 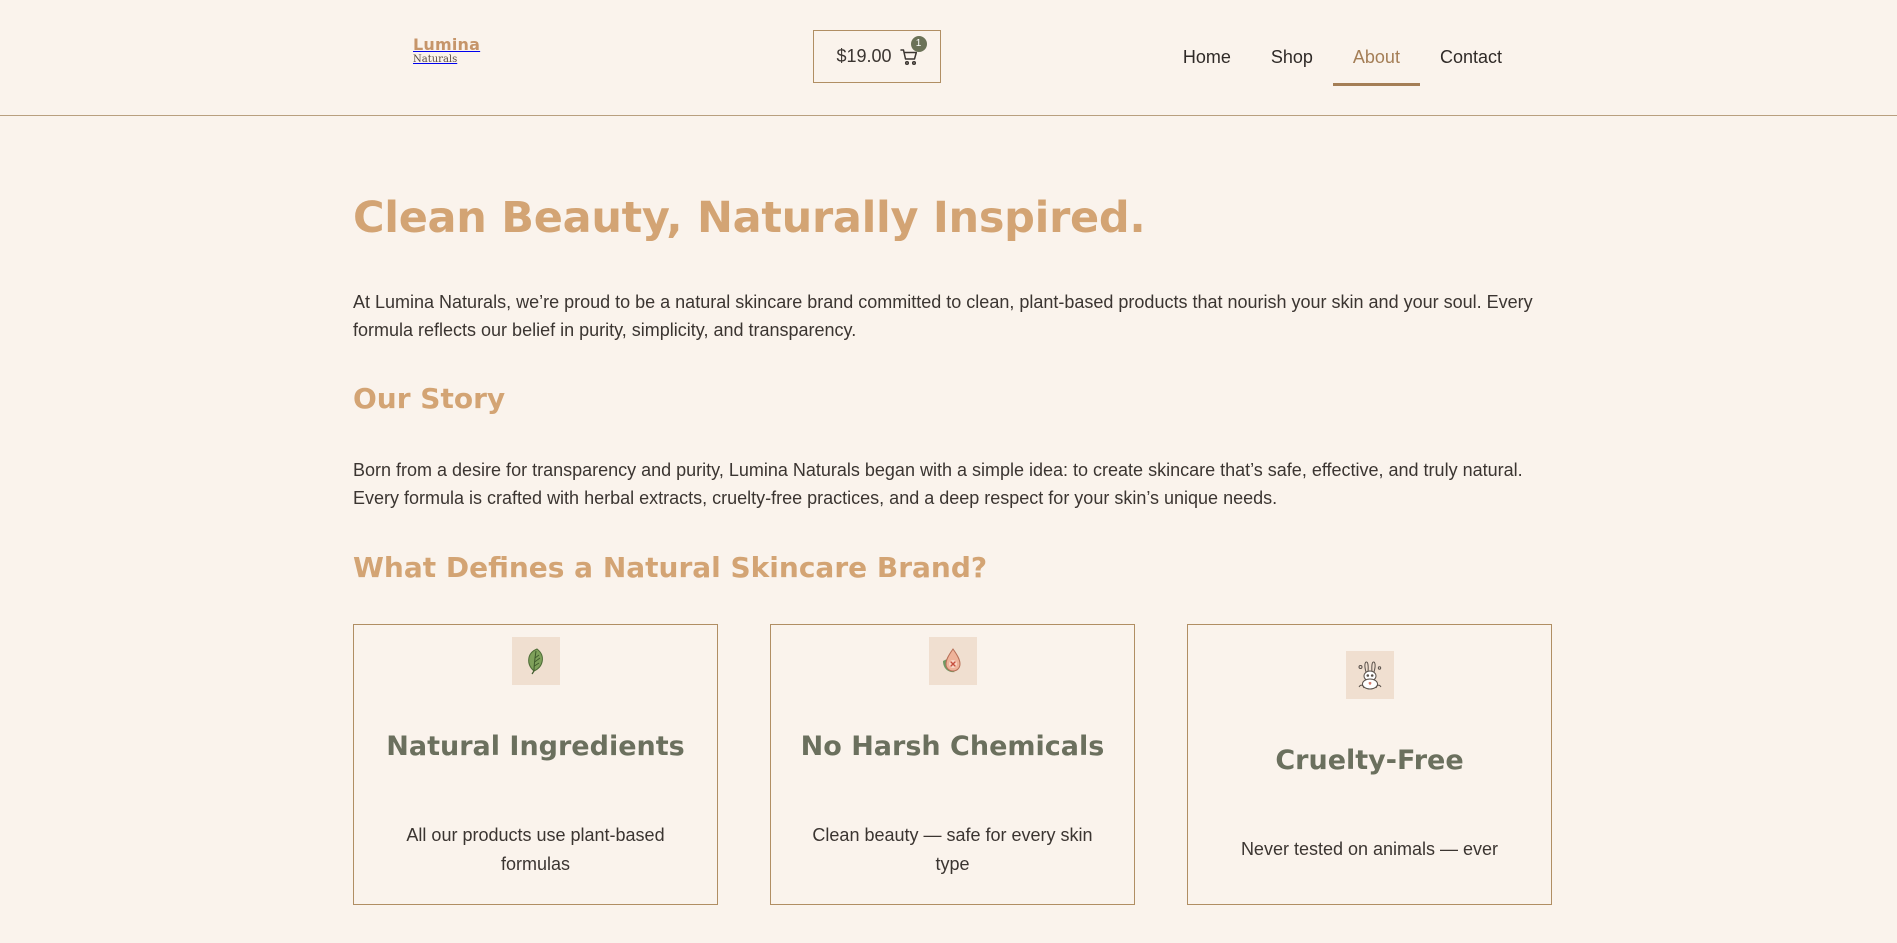 I want to click on cart-icon: 1, so click(x=913, y=50).